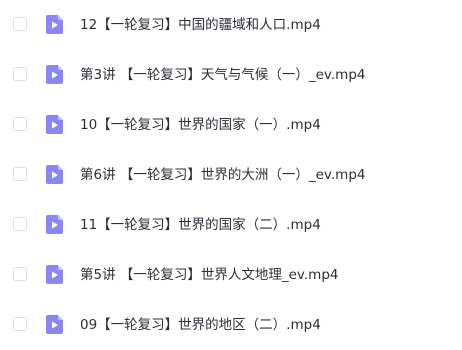 This screenshot has width=462, height=350. What do you see at coordinates (200, 125) in the screenshot?
I see `file-name: 10【一轮复习】世界的国家（一）.mp4` at bounding box center [200, 125].